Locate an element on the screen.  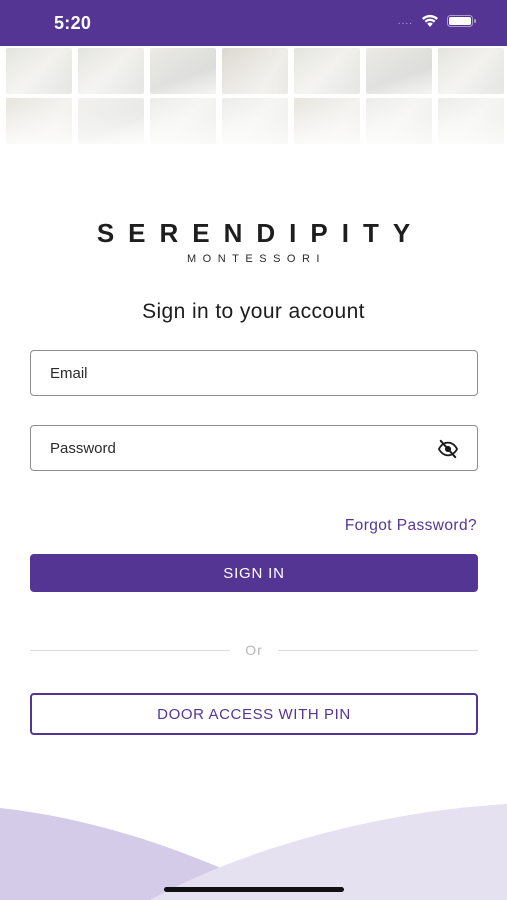
email-field is located at coordinates (254, 373).